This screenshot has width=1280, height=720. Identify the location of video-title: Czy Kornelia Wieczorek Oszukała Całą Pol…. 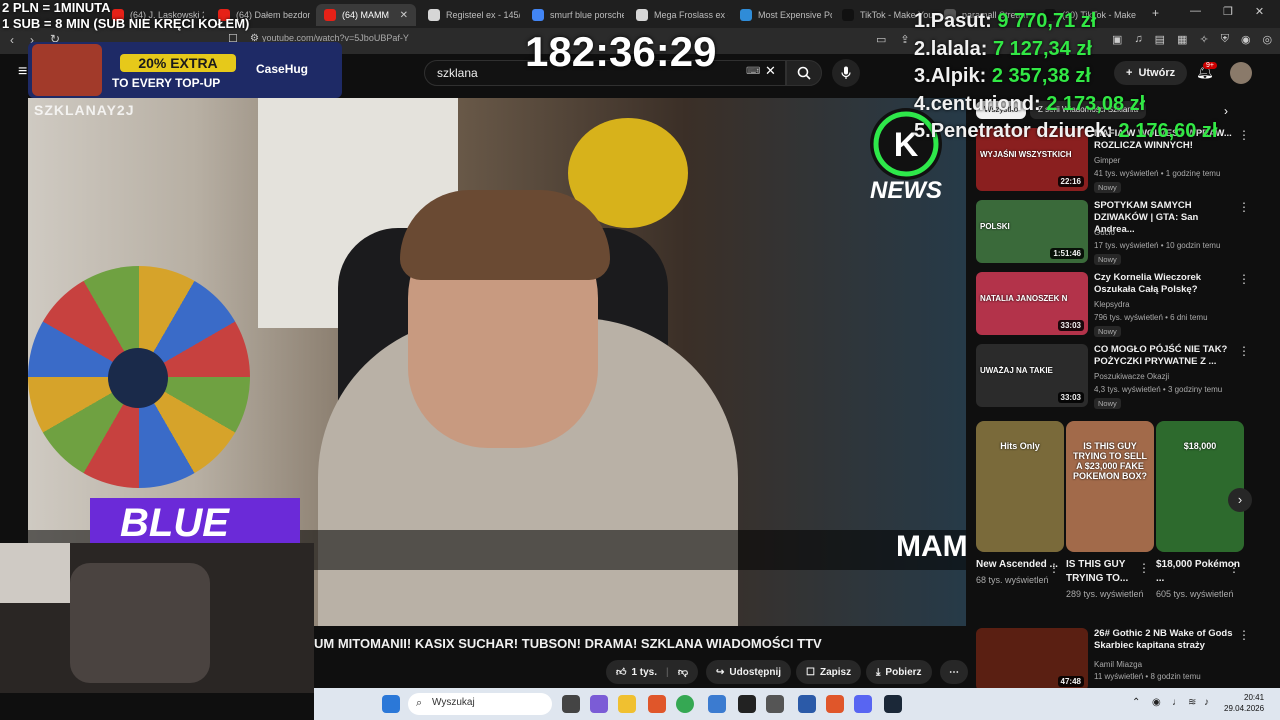
(1164, 284).